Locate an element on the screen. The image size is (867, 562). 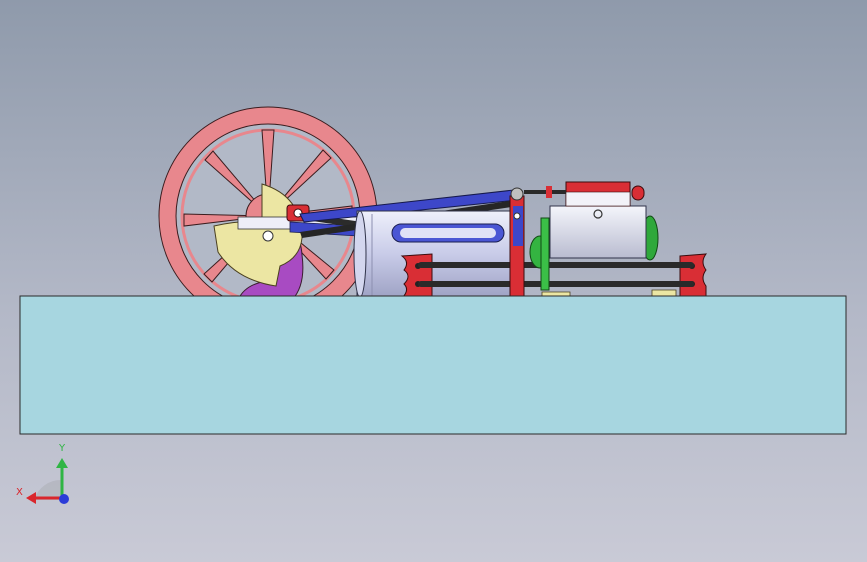
valve-lever is located at coordinates (517, 243).